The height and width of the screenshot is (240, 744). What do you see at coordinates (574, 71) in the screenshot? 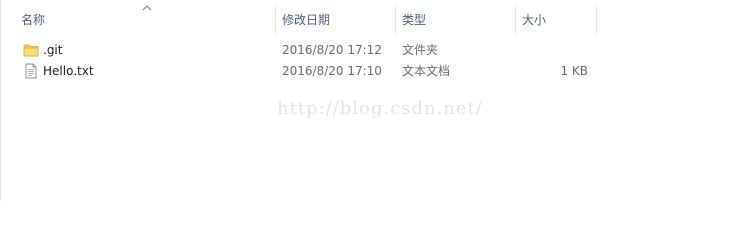
I see `file-size: 1 KB` at bounding box center [574, 71].